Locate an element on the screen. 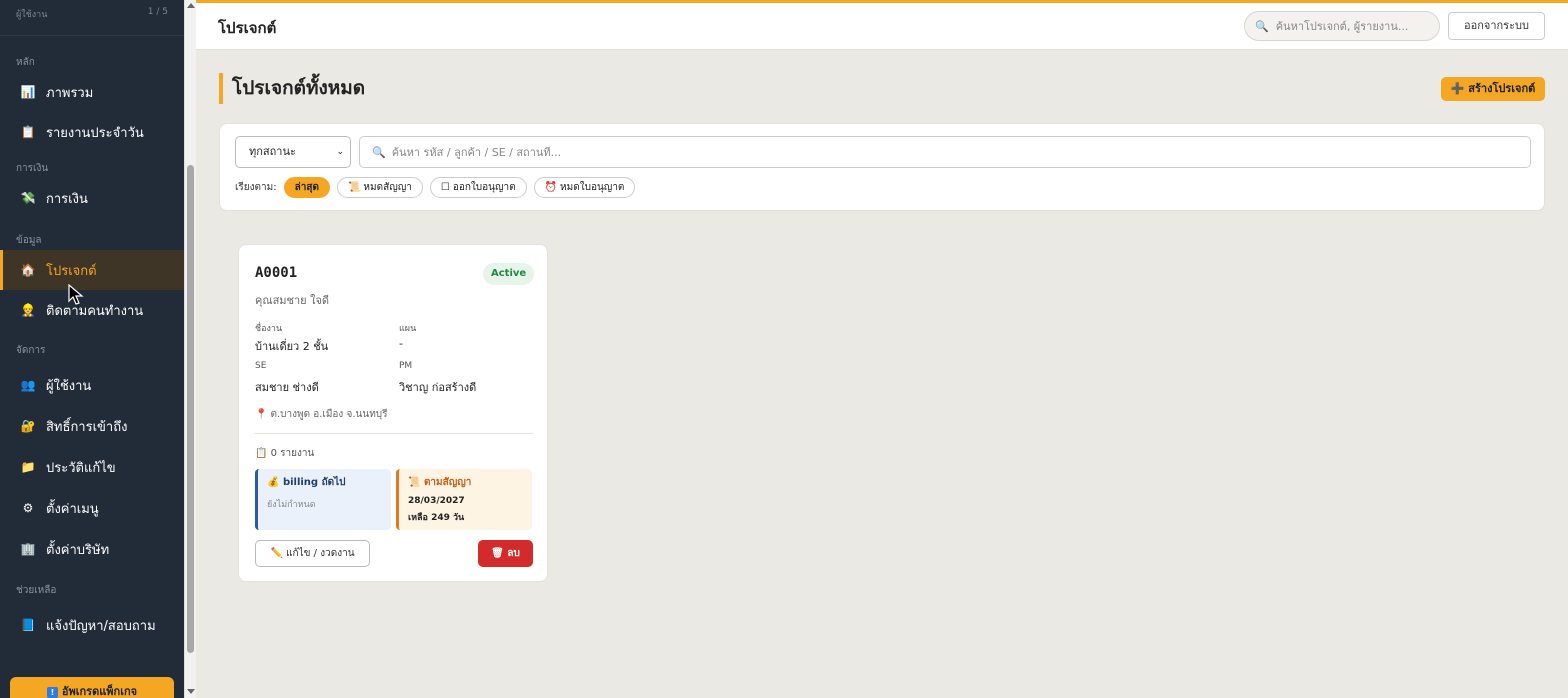  sidebar-item-company-settings: 🏢 ตั้งค่าบริษัท is located at coordinates (92, 549).